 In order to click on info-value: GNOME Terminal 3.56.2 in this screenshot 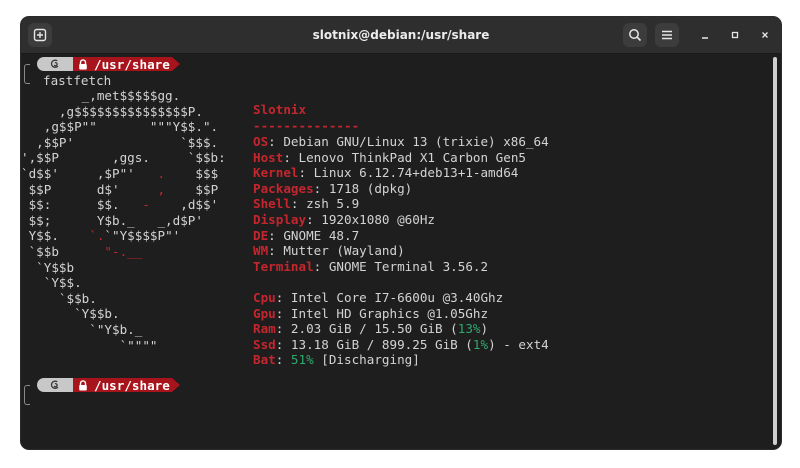, I will do `click(408, 266)`.